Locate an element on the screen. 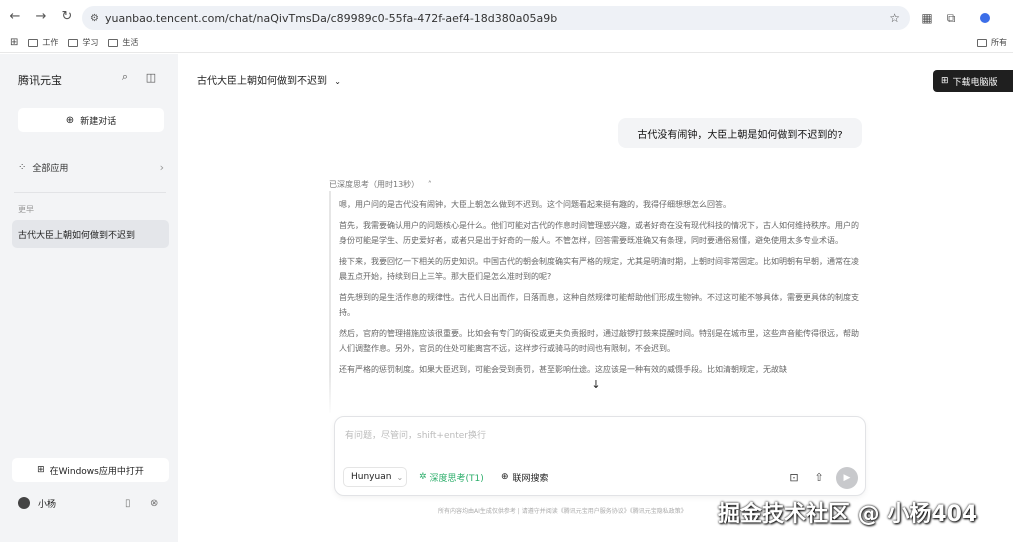 The height and width of the screenshot is (542, 1013). bookmark-folder: 生活 is located at coordinates (123, 42).